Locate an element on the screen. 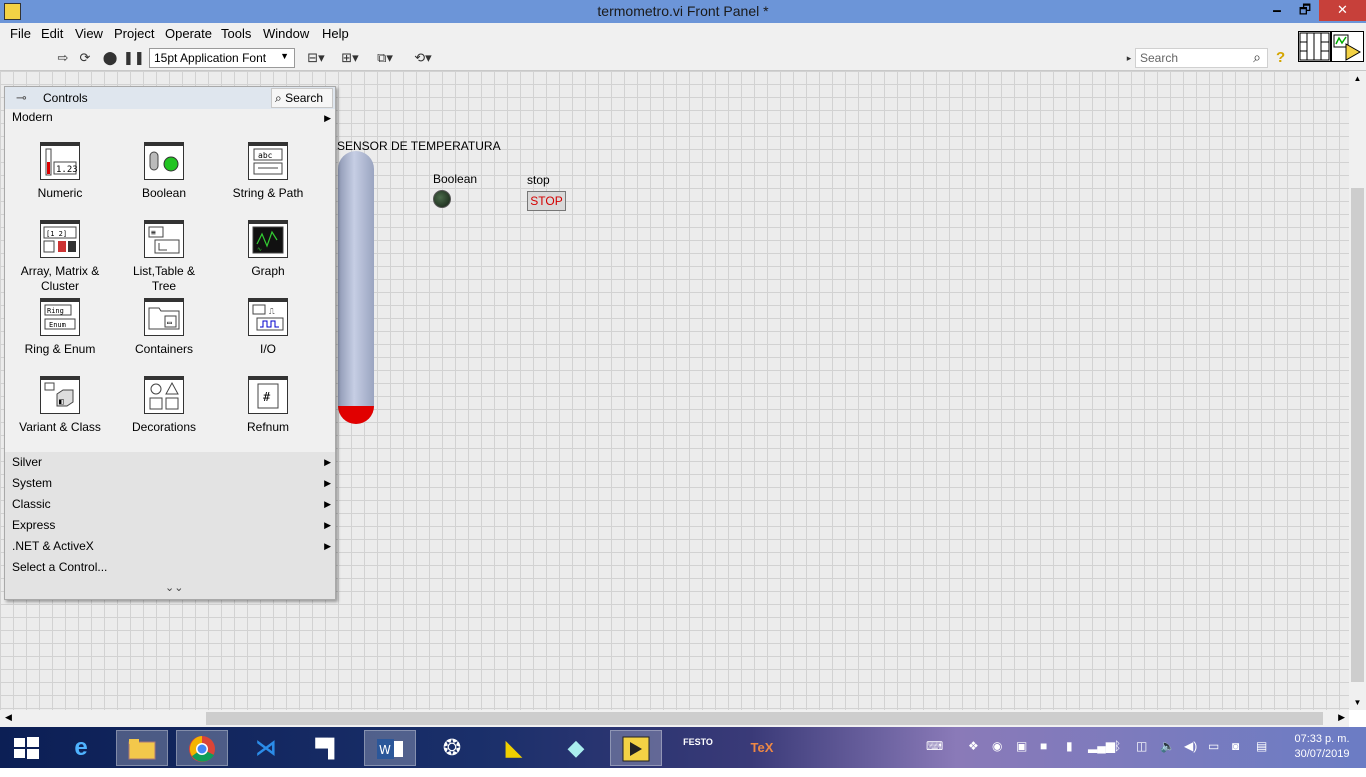 Image resolution: width=1366 pixels, height=777 pixels. scroll-down-icon: ▼ is located at coordinates (1357, 702).